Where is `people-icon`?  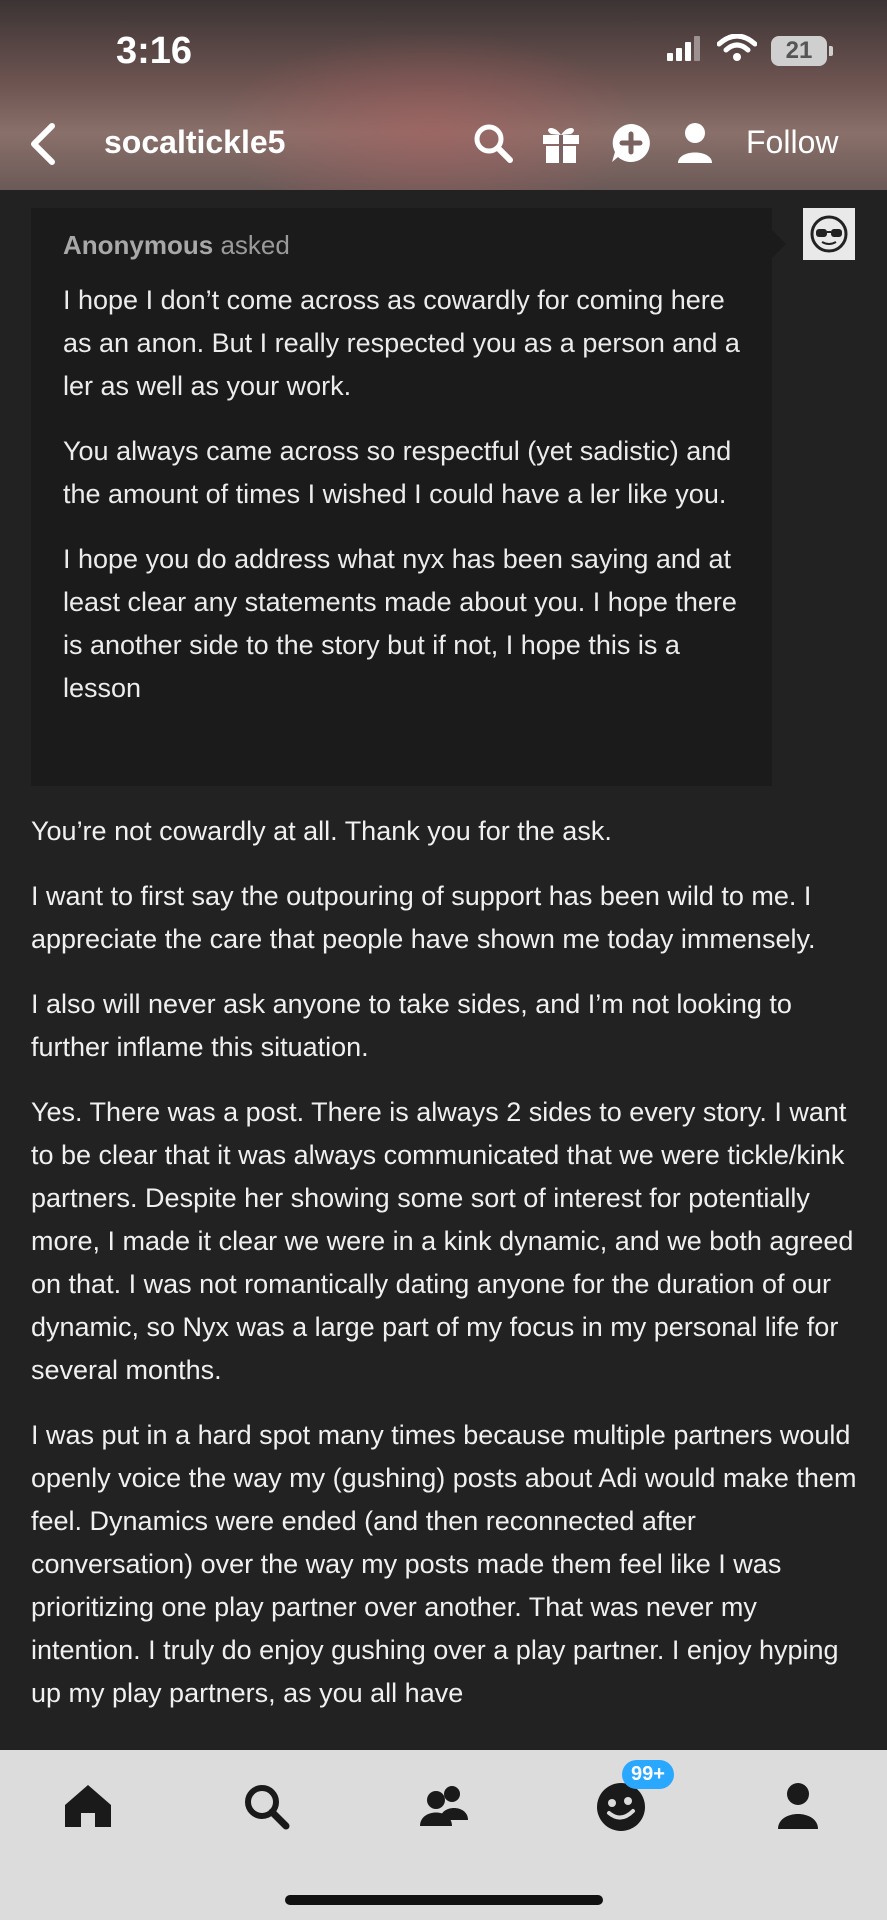
people-icon is located at coordinates (444, 1806).